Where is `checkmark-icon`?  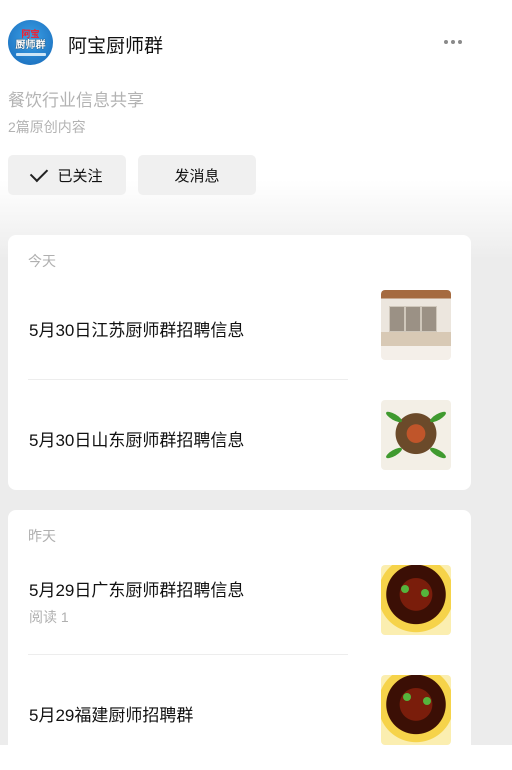 checkmark-icon is located at coordinates (39, 173).